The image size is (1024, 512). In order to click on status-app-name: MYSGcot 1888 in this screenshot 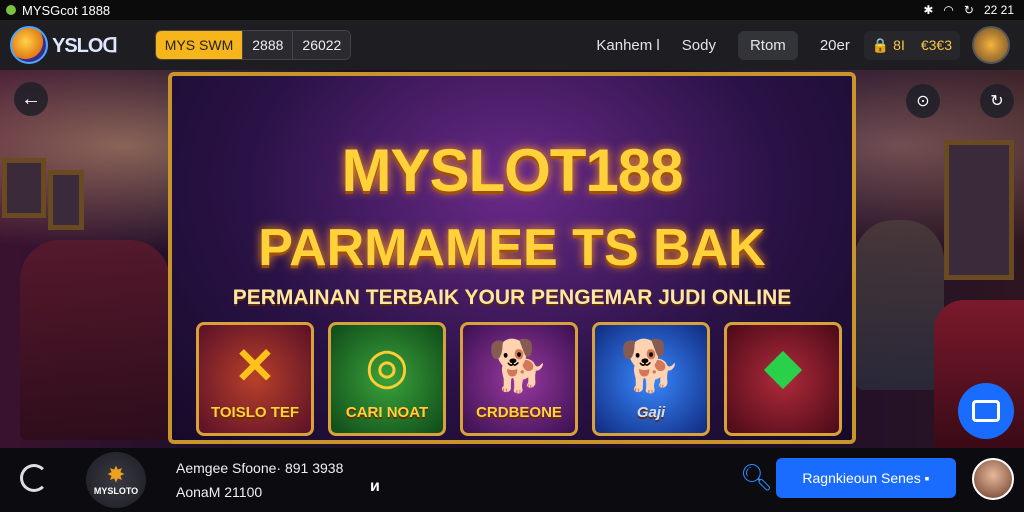, I will do `click(66, 10)`.